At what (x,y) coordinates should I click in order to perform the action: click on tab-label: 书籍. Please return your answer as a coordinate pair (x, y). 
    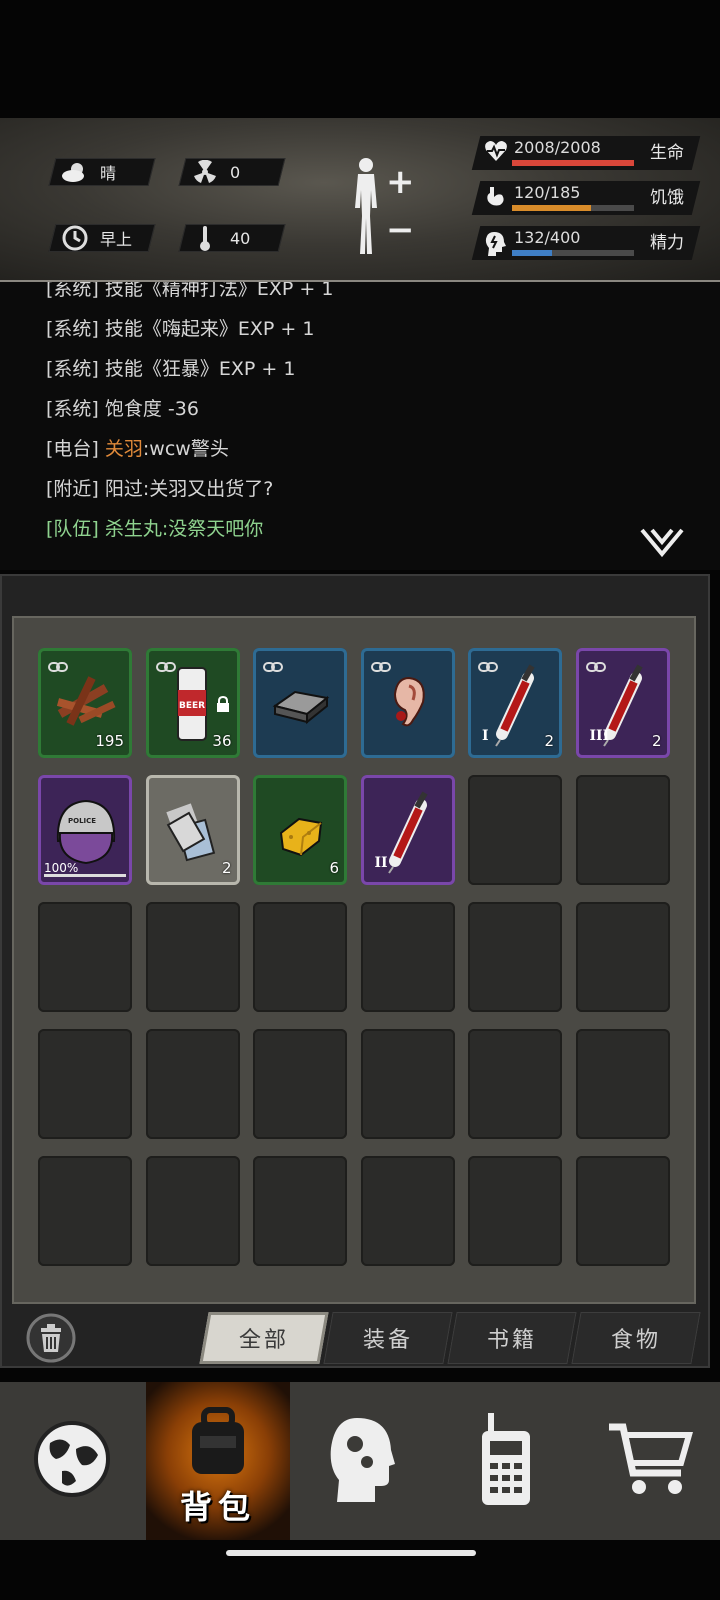
    Looking at the image, I should click on (511, 1340).